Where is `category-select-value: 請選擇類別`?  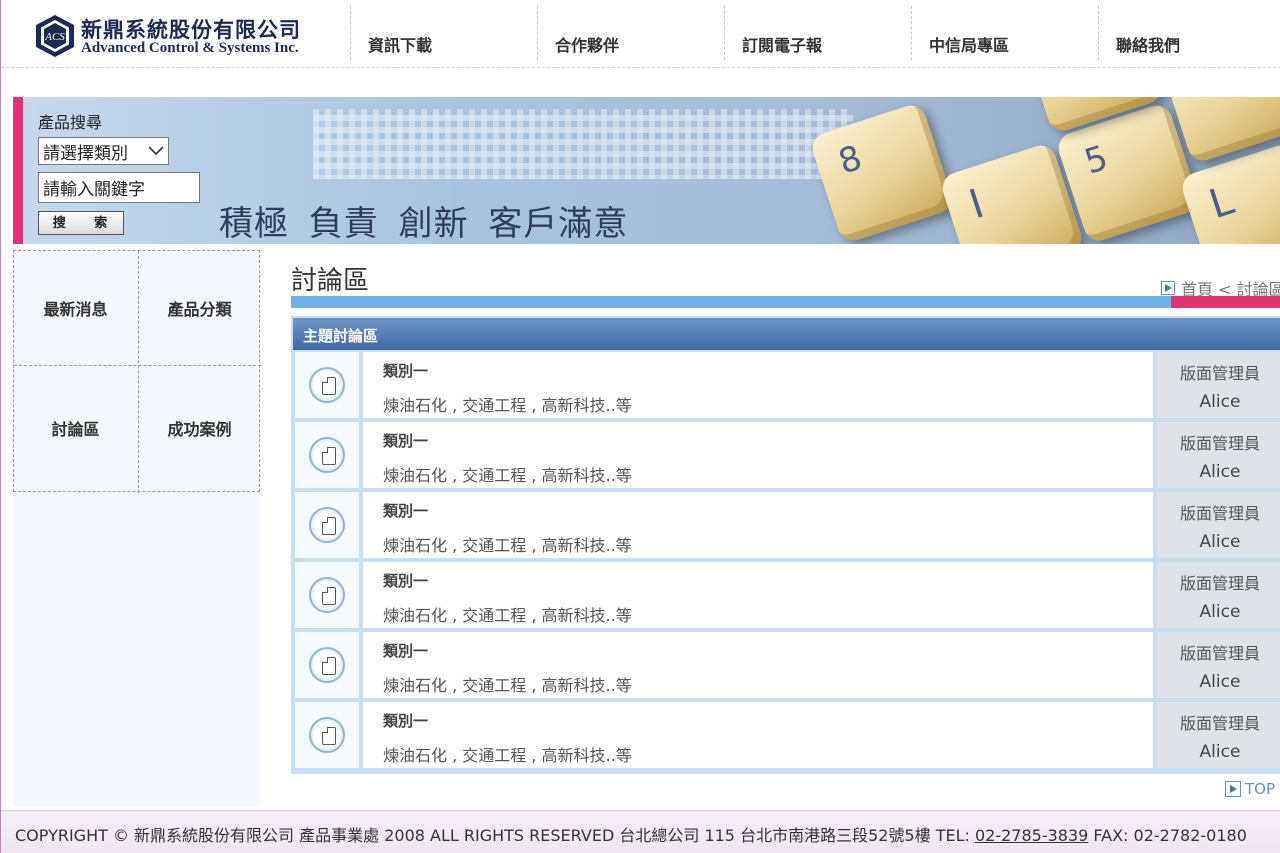
category-select-value: 請選擇類別 is located at coordinates (85, 153).